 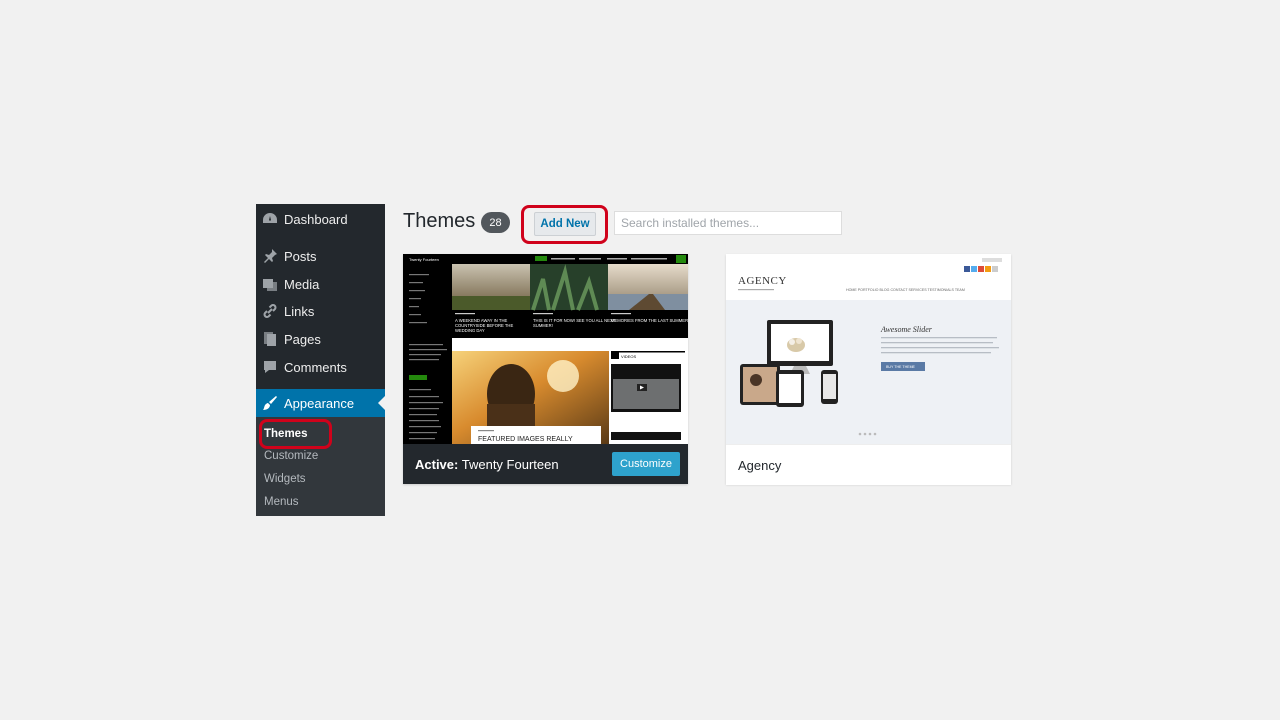 I want to click on menu-label: Pages, so click(x=302, y=339).